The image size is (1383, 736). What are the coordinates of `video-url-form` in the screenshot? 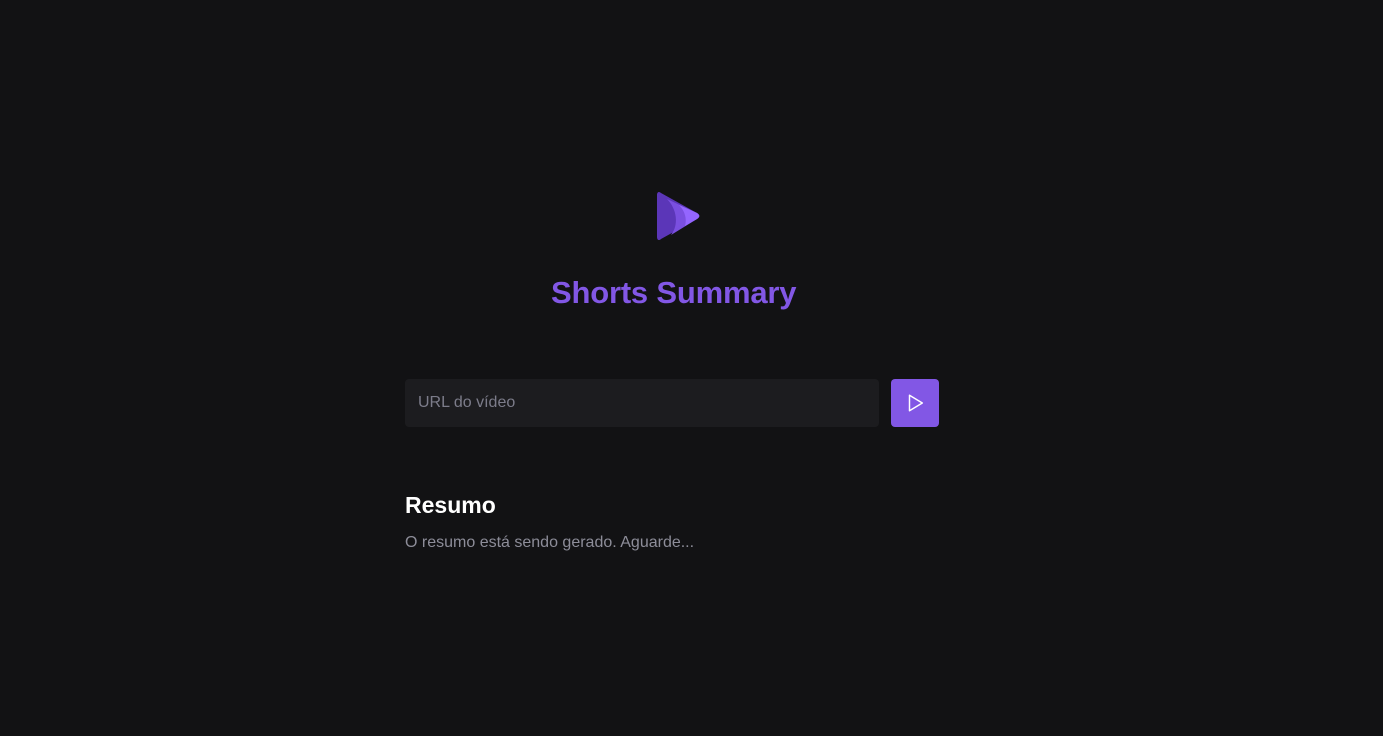 It's located at (672, 403).